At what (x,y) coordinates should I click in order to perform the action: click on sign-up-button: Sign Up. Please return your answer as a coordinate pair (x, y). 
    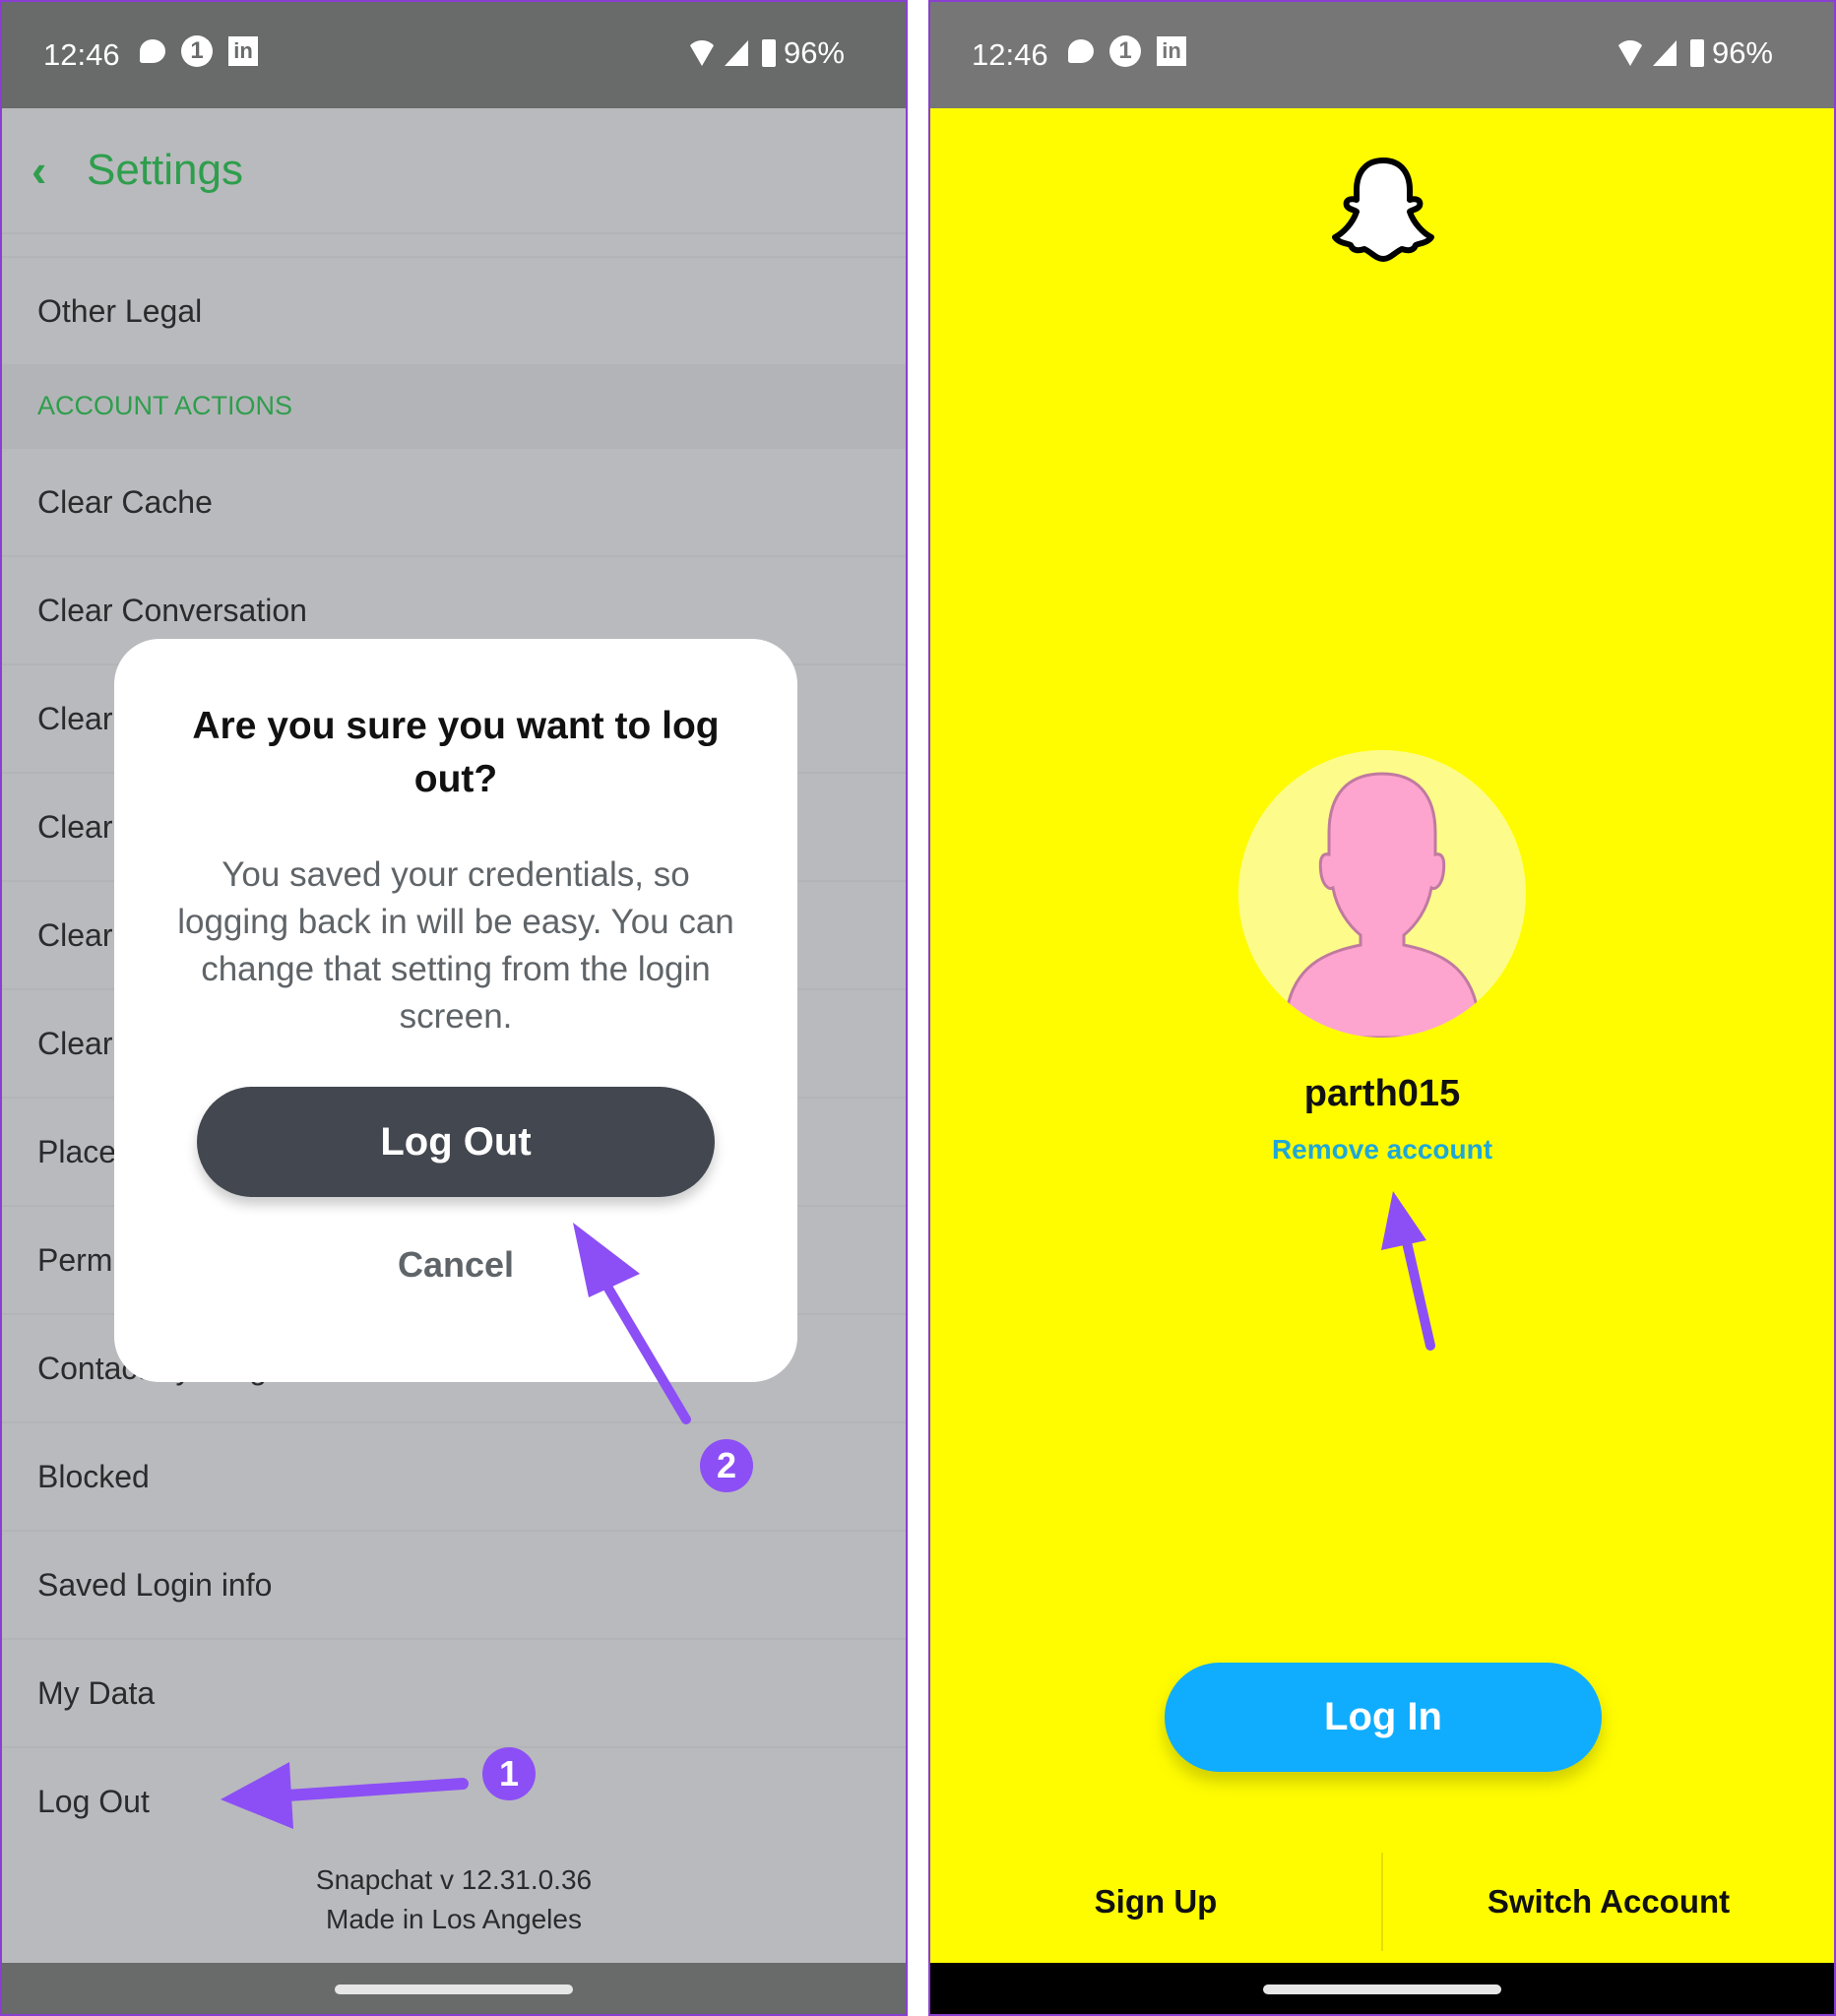
    Looking at the image, I should click on (1155, 1902).